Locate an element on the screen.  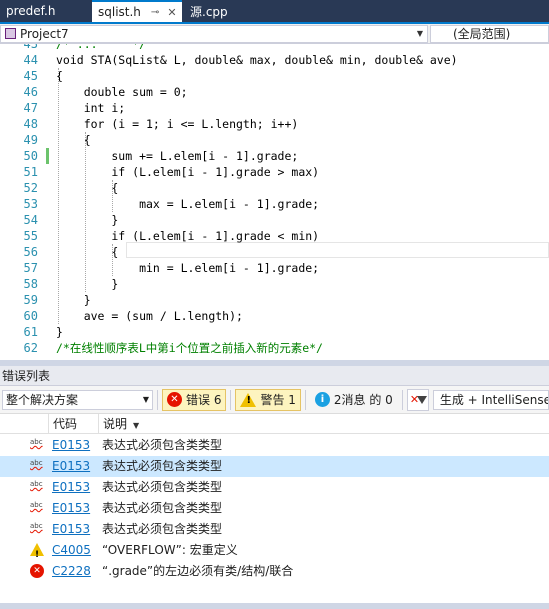
error-row: C4005 “OVERFLOW”: 宏重定义 is located at coordinates (274, 553).